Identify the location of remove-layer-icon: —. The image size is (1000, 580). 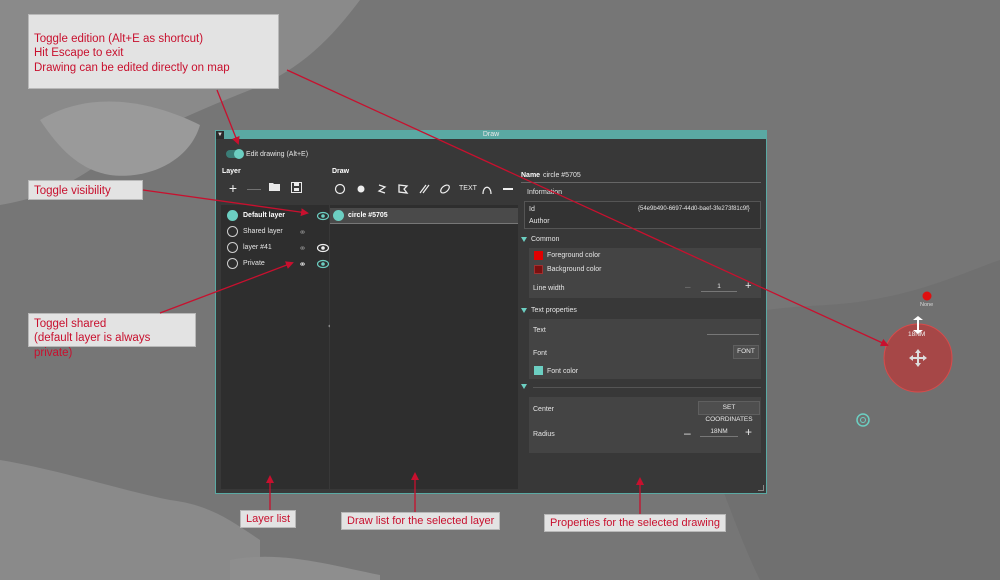
(254, 188).